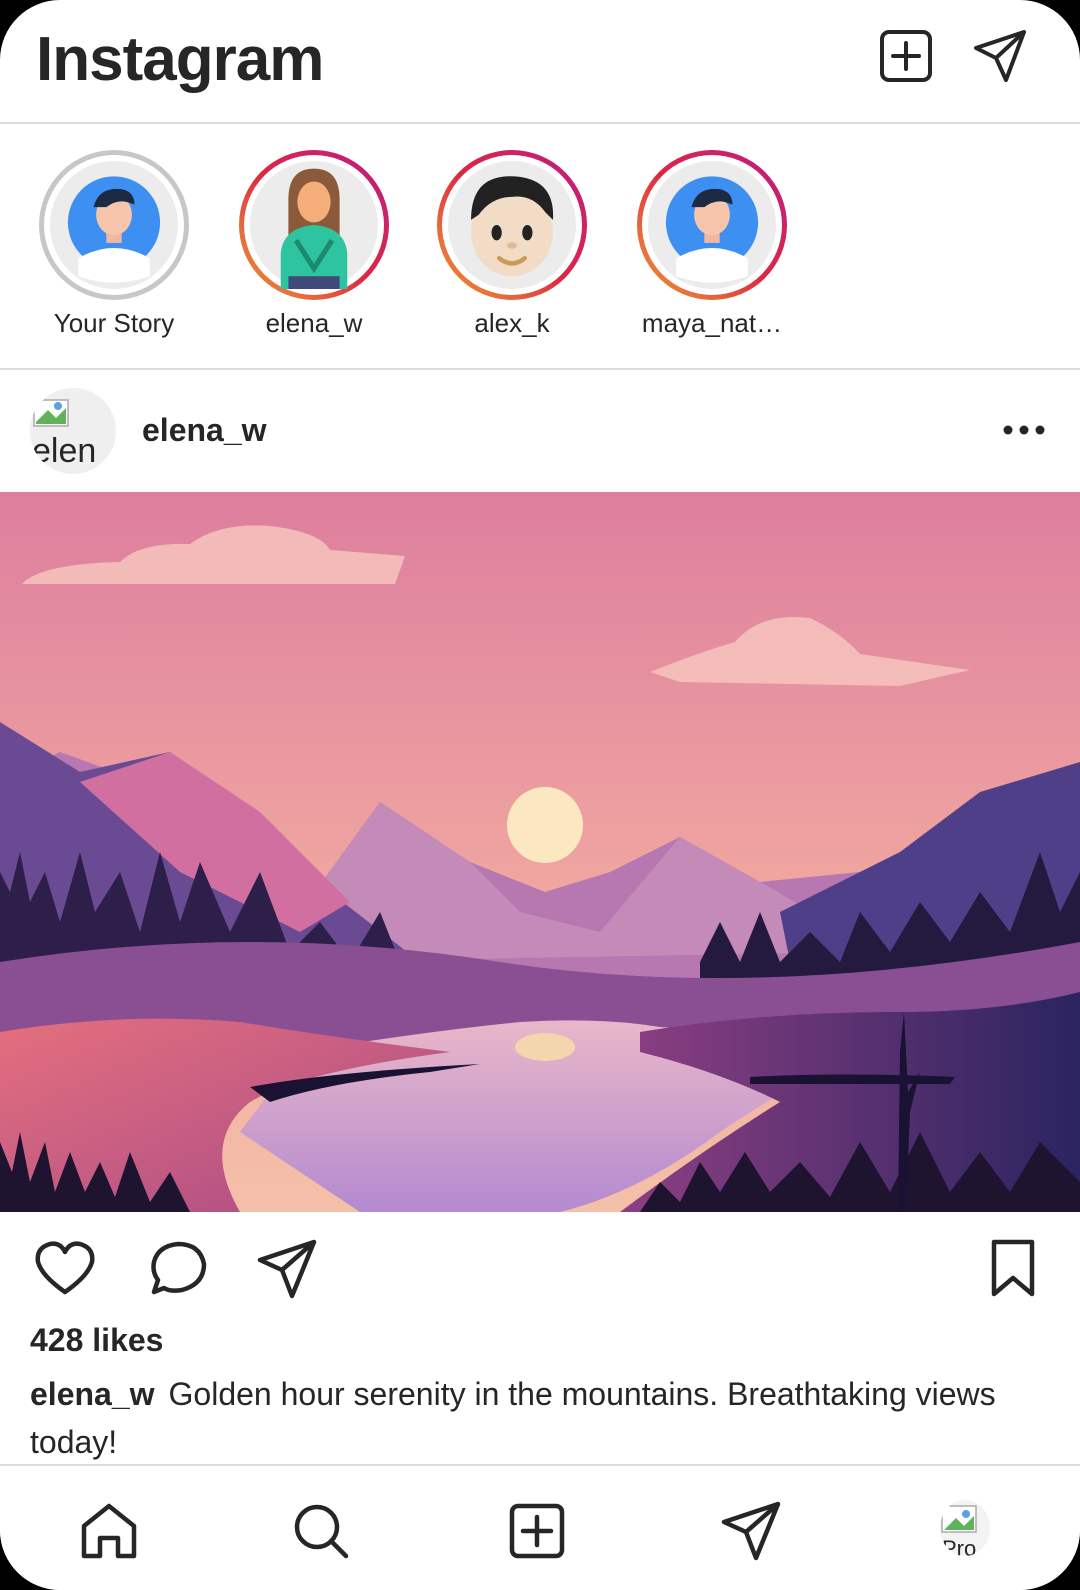 This screenshot has height=1590, width=1080. What do you see at coordinates (540, 432) in the screenshot?
I see `post-header: elen elena_w` at bounding box center [540, 432].